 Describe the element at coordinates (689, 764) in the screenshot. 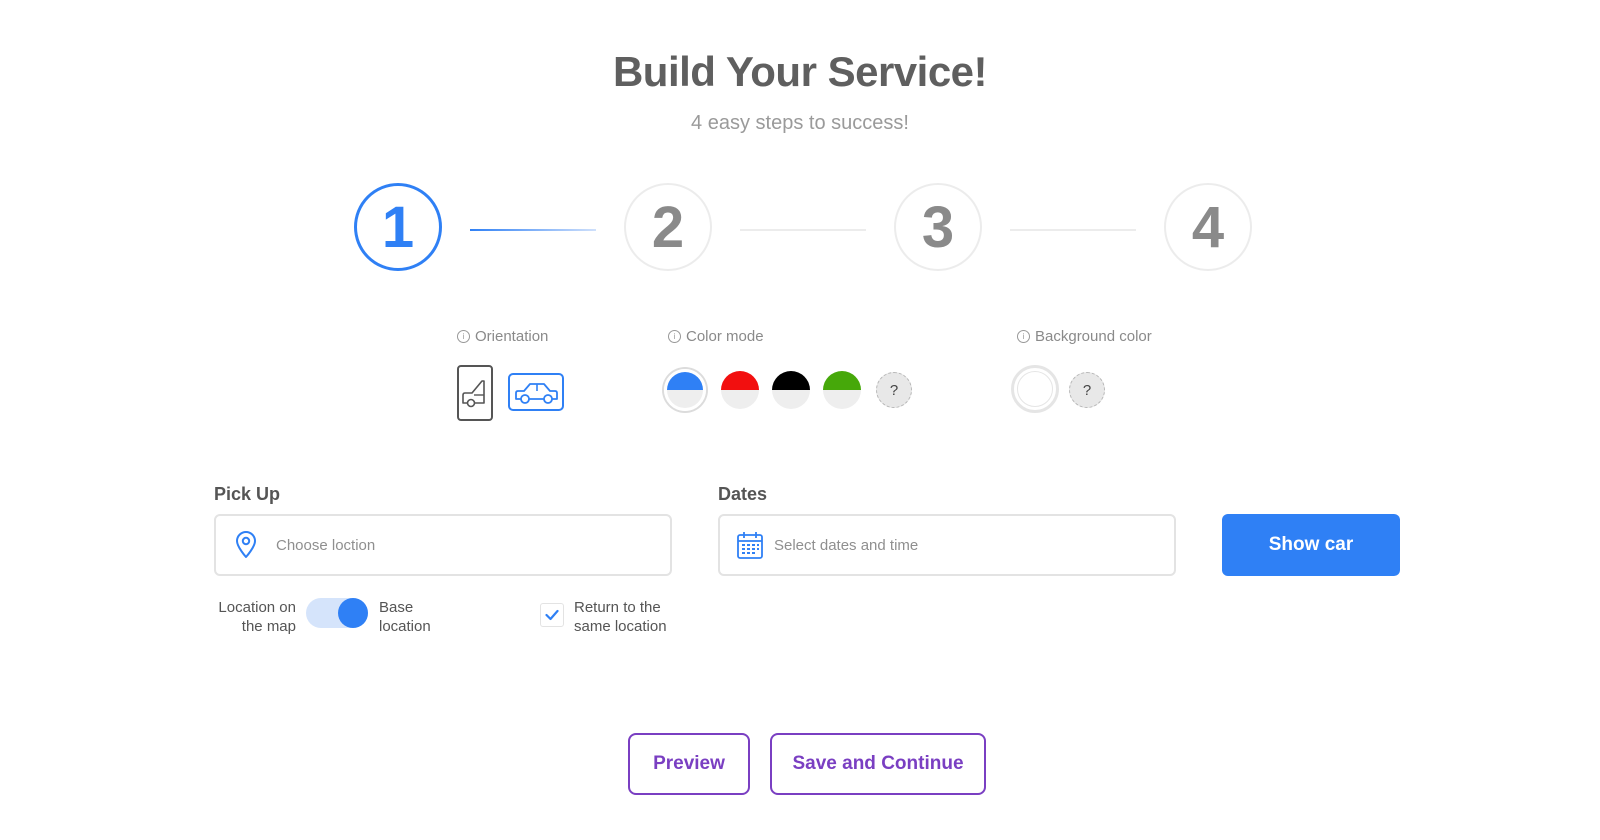

I see `preview-button: Preview` at that location.